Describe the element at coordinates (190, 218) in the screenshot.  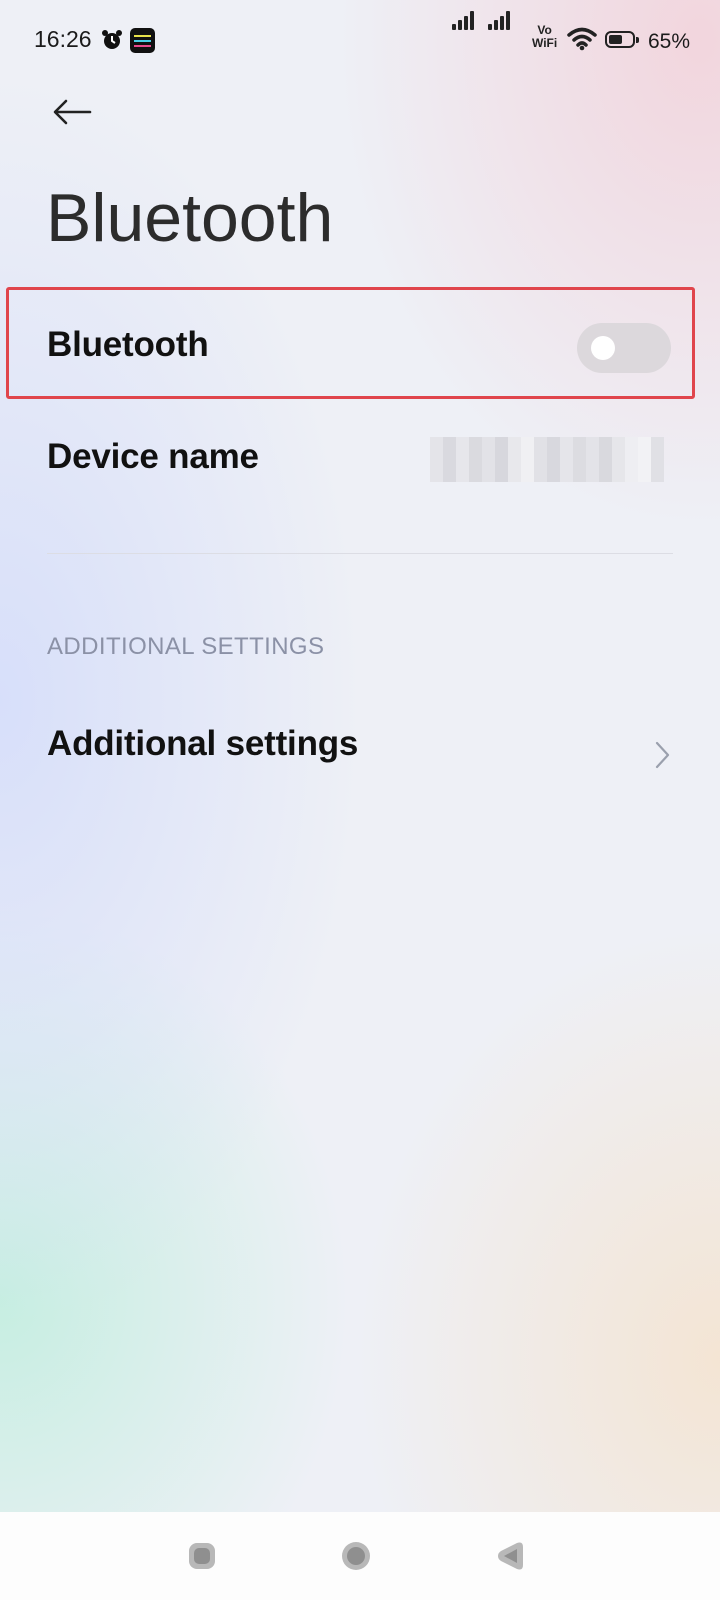
I see `page-title: Bluetooth` at that location.